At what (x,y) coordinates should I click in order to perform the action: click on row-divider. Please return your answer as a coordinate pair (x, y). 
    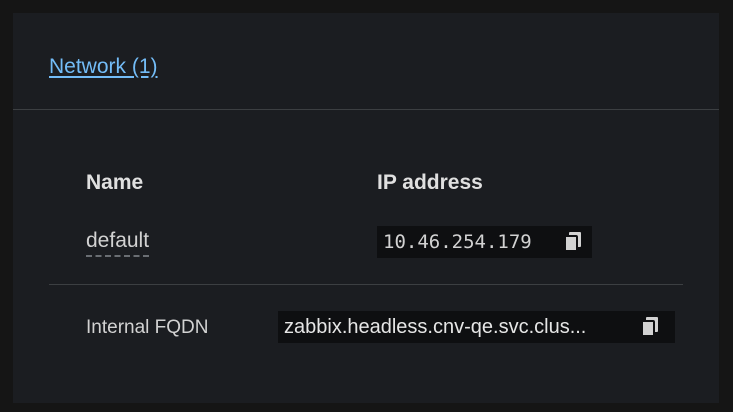
    Looking at the image, I should click on (366, 284).